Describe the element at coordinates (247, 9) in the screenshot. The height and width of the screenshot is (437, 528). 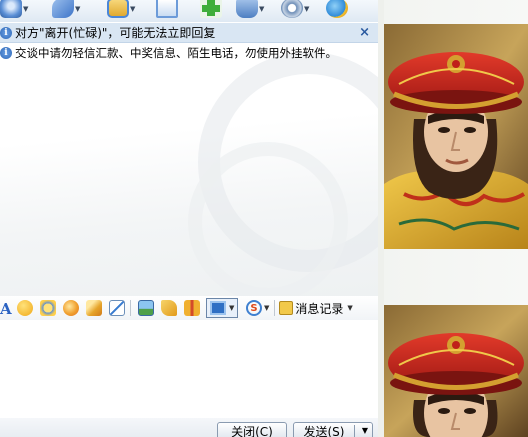
I see `remote-assist-icon` at that location.